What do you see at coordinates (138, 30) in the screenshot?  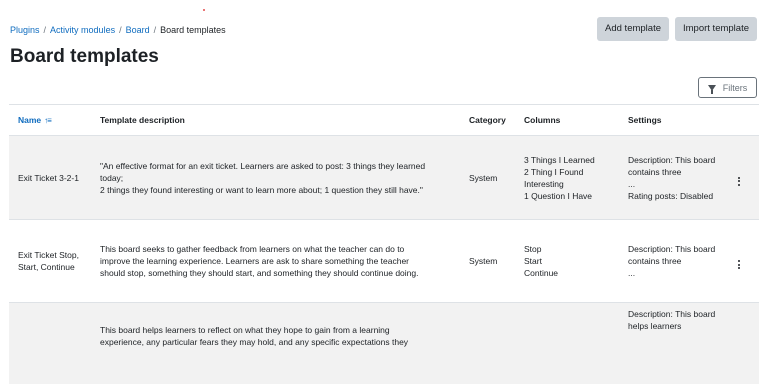 I see `breadcrumb-board: Board` at bounding box center [138, 30].